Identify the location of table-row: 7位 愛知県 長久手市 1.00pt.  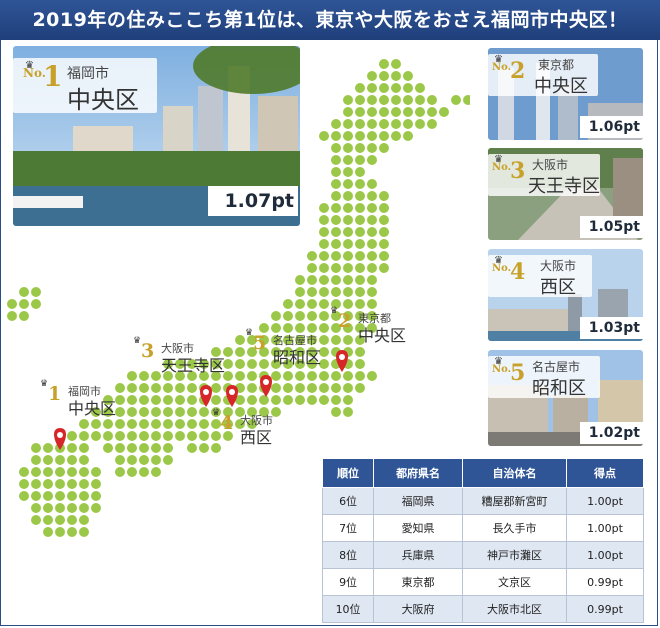
(482, 528).